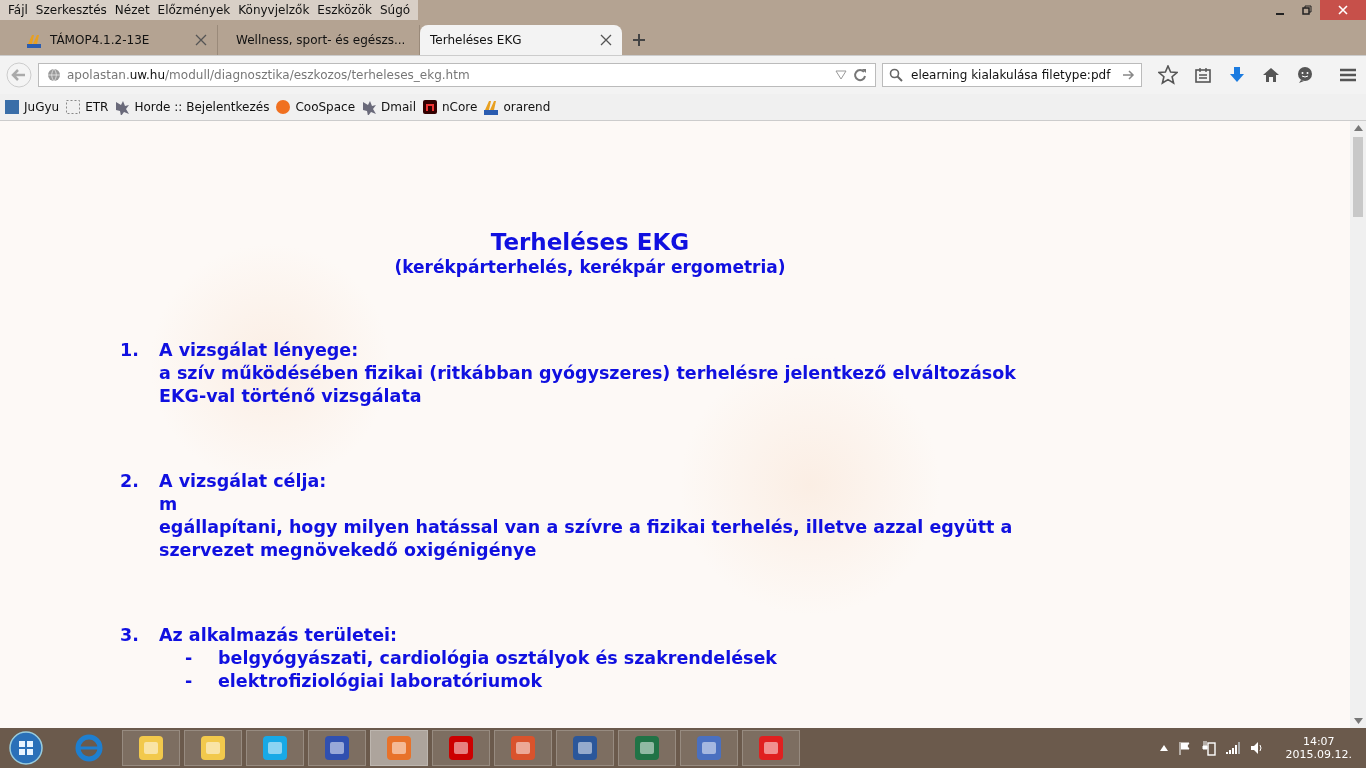  What do you see at coordinates (1348, 75) in the screenshot?
I see `menu-icon` at bounding box center [1348, 75].